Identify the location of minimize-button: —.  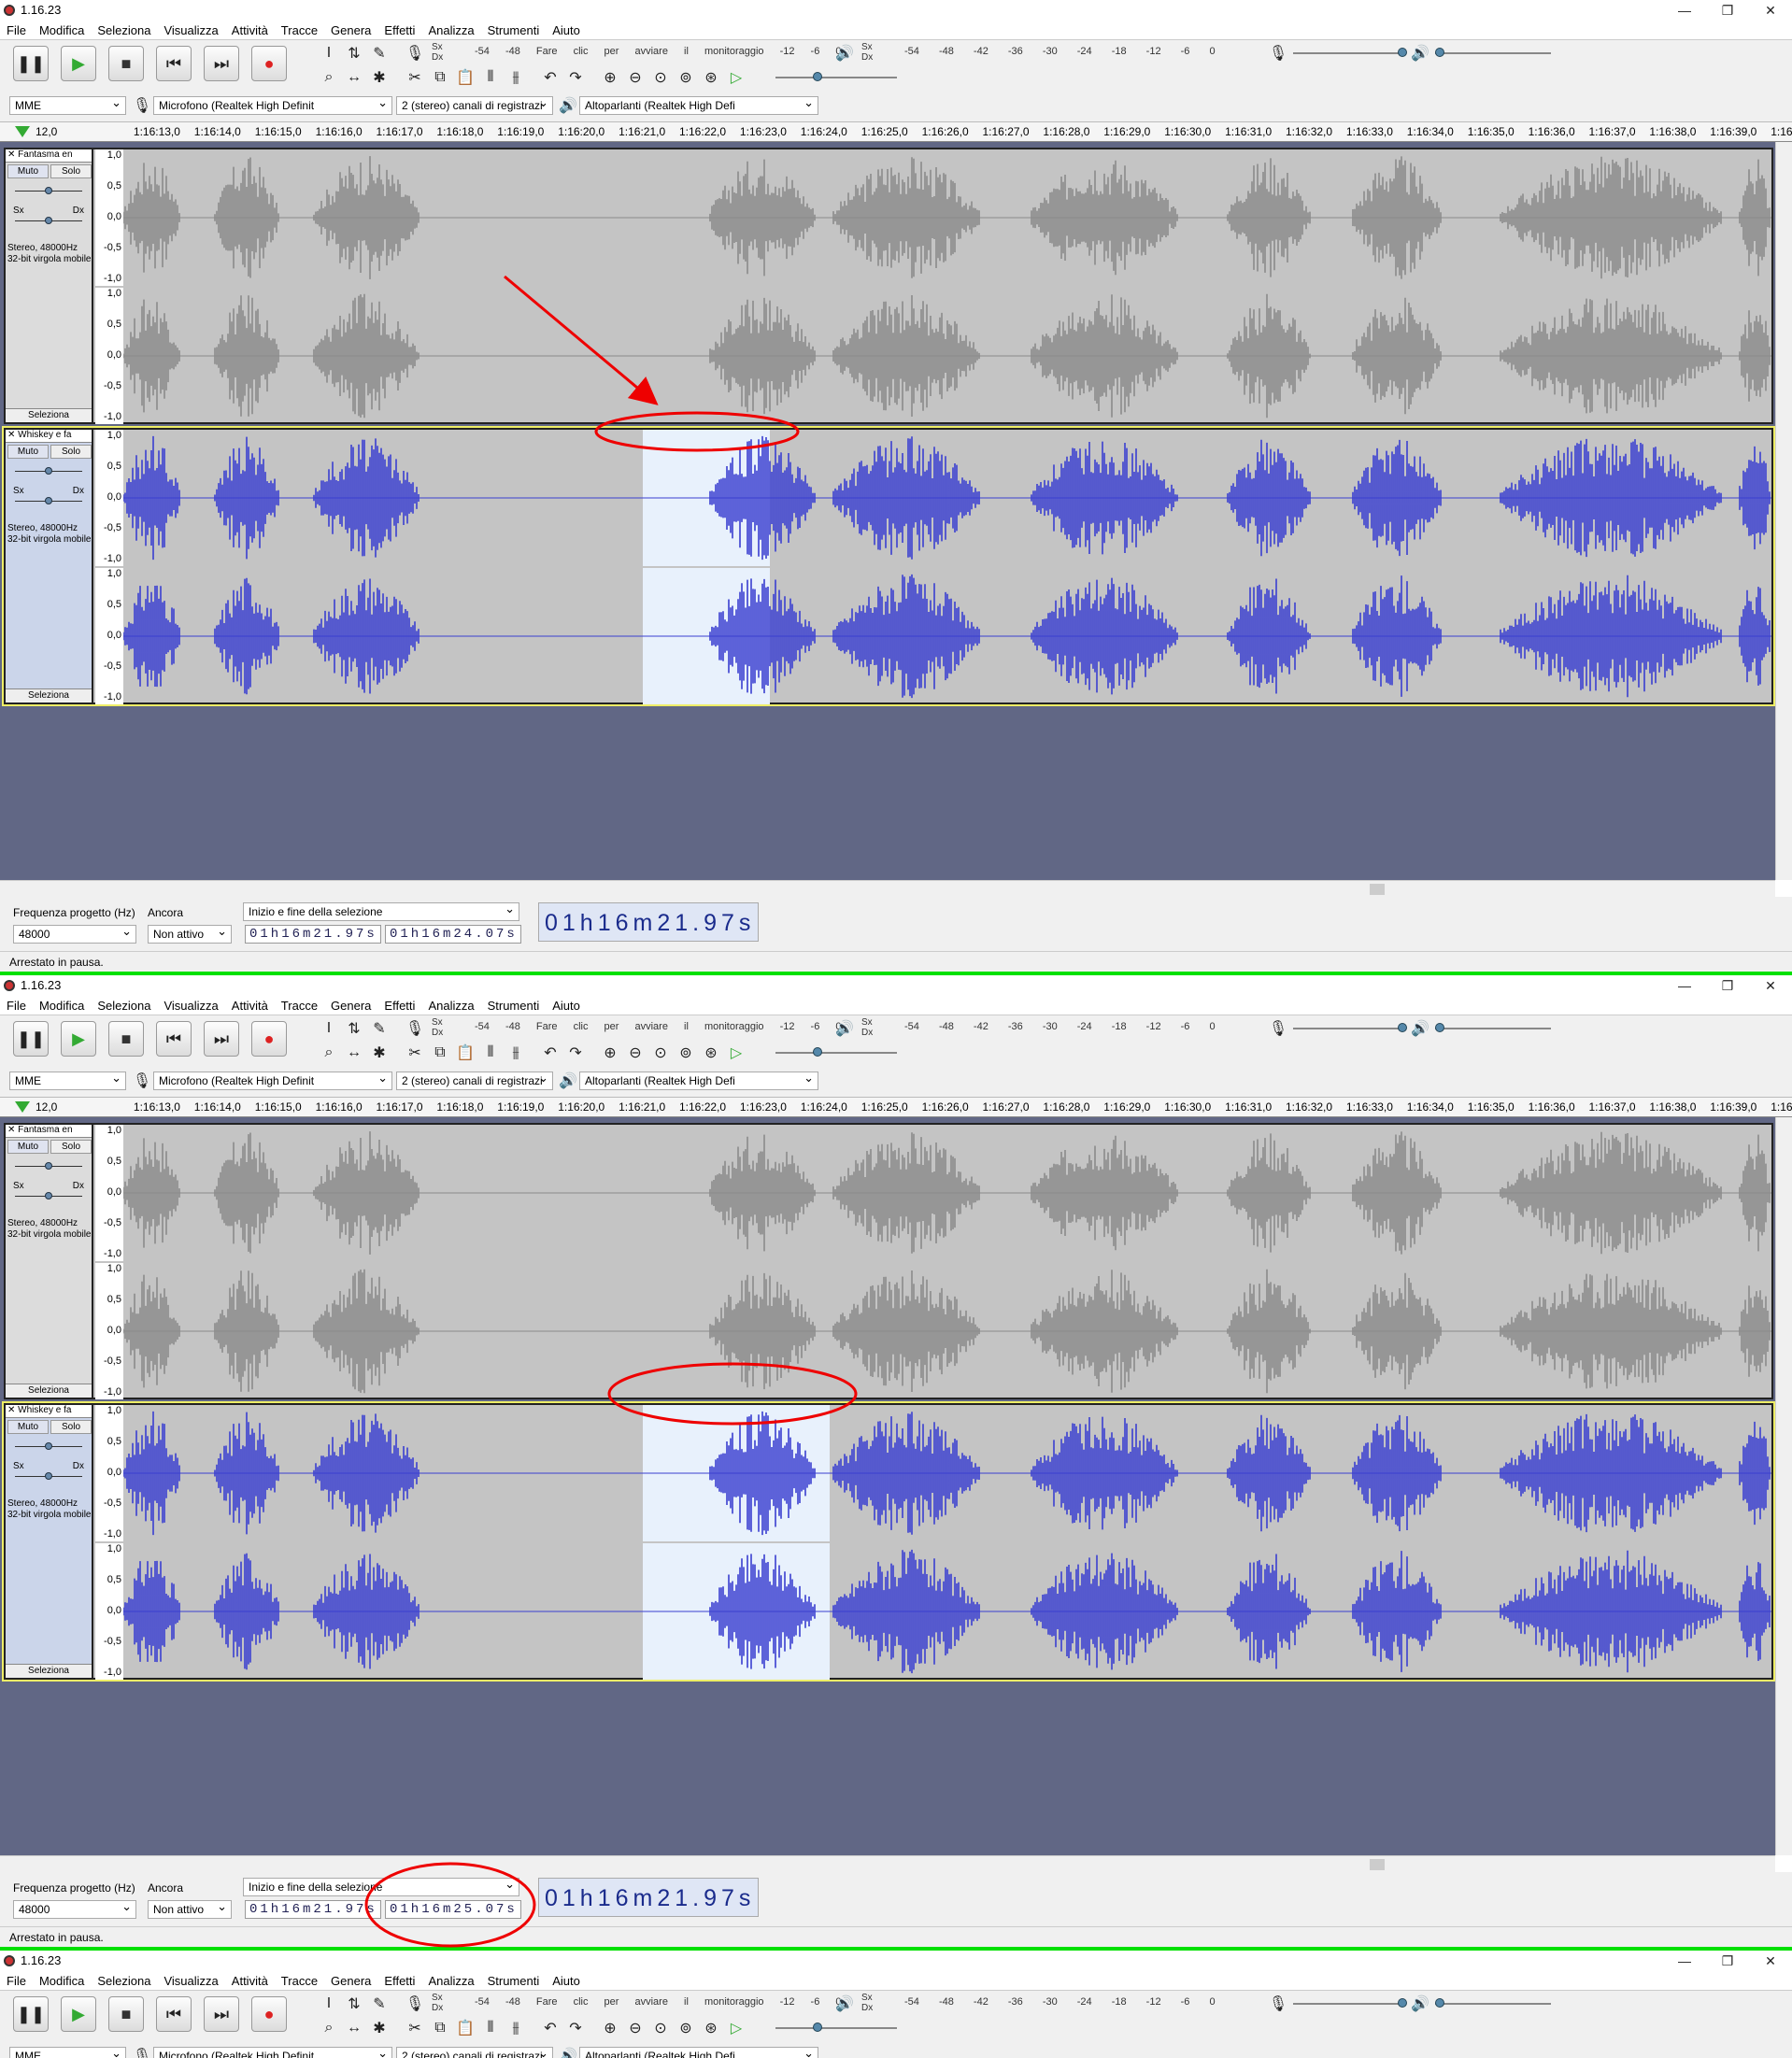
(1684, 10).